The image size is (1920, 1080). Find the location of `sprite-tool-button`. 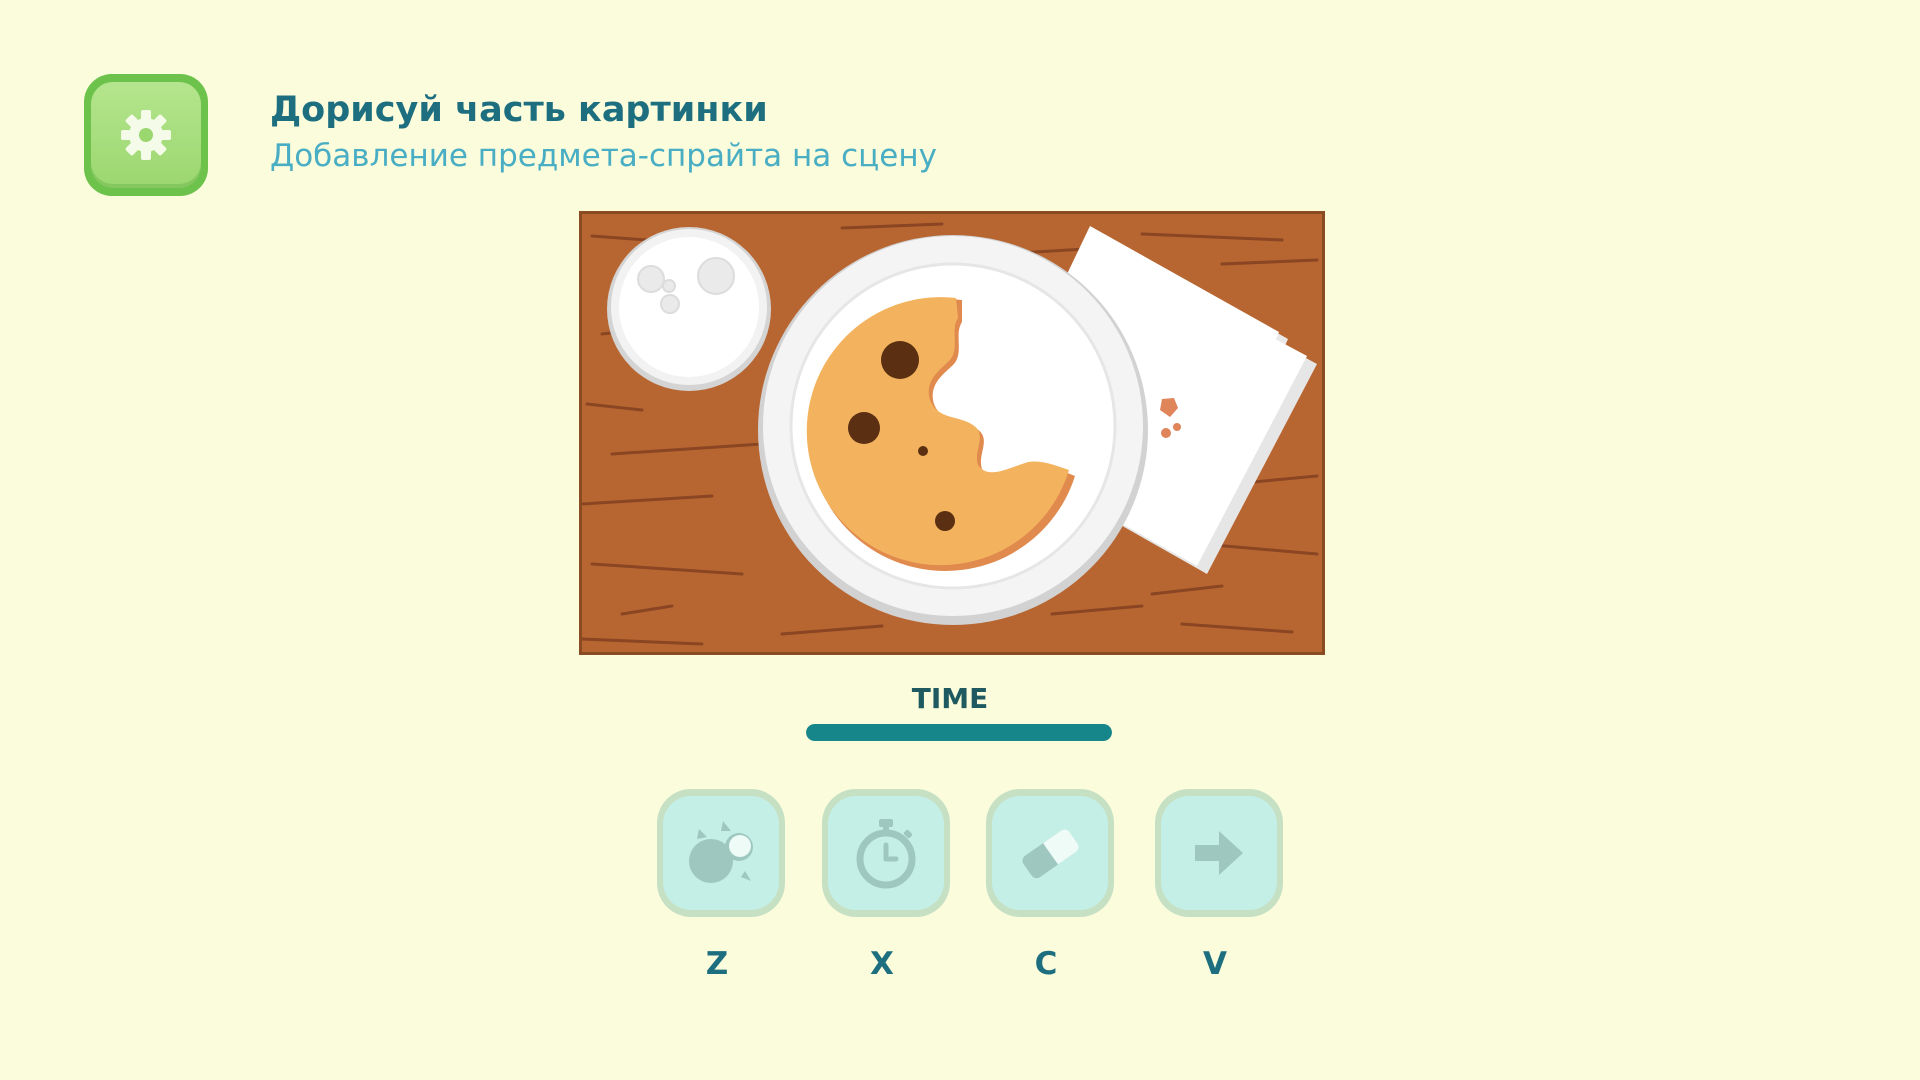

sprite-tool-button is located at coordinates (721, 853).